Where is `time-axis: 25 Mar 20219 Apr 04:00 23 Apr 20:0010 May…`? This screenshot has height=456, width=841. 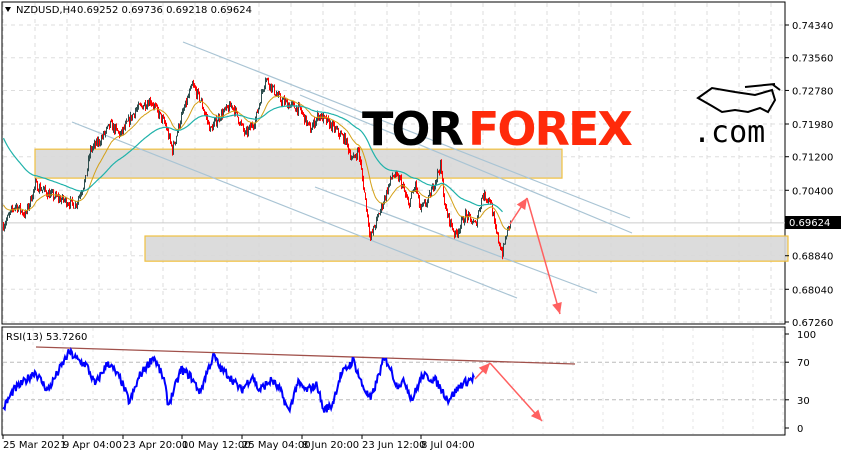
time-axis: 25 Mar 20219 Apr 04:00 23 Apr 20:0010 May… is located at coordinates (238, 443).